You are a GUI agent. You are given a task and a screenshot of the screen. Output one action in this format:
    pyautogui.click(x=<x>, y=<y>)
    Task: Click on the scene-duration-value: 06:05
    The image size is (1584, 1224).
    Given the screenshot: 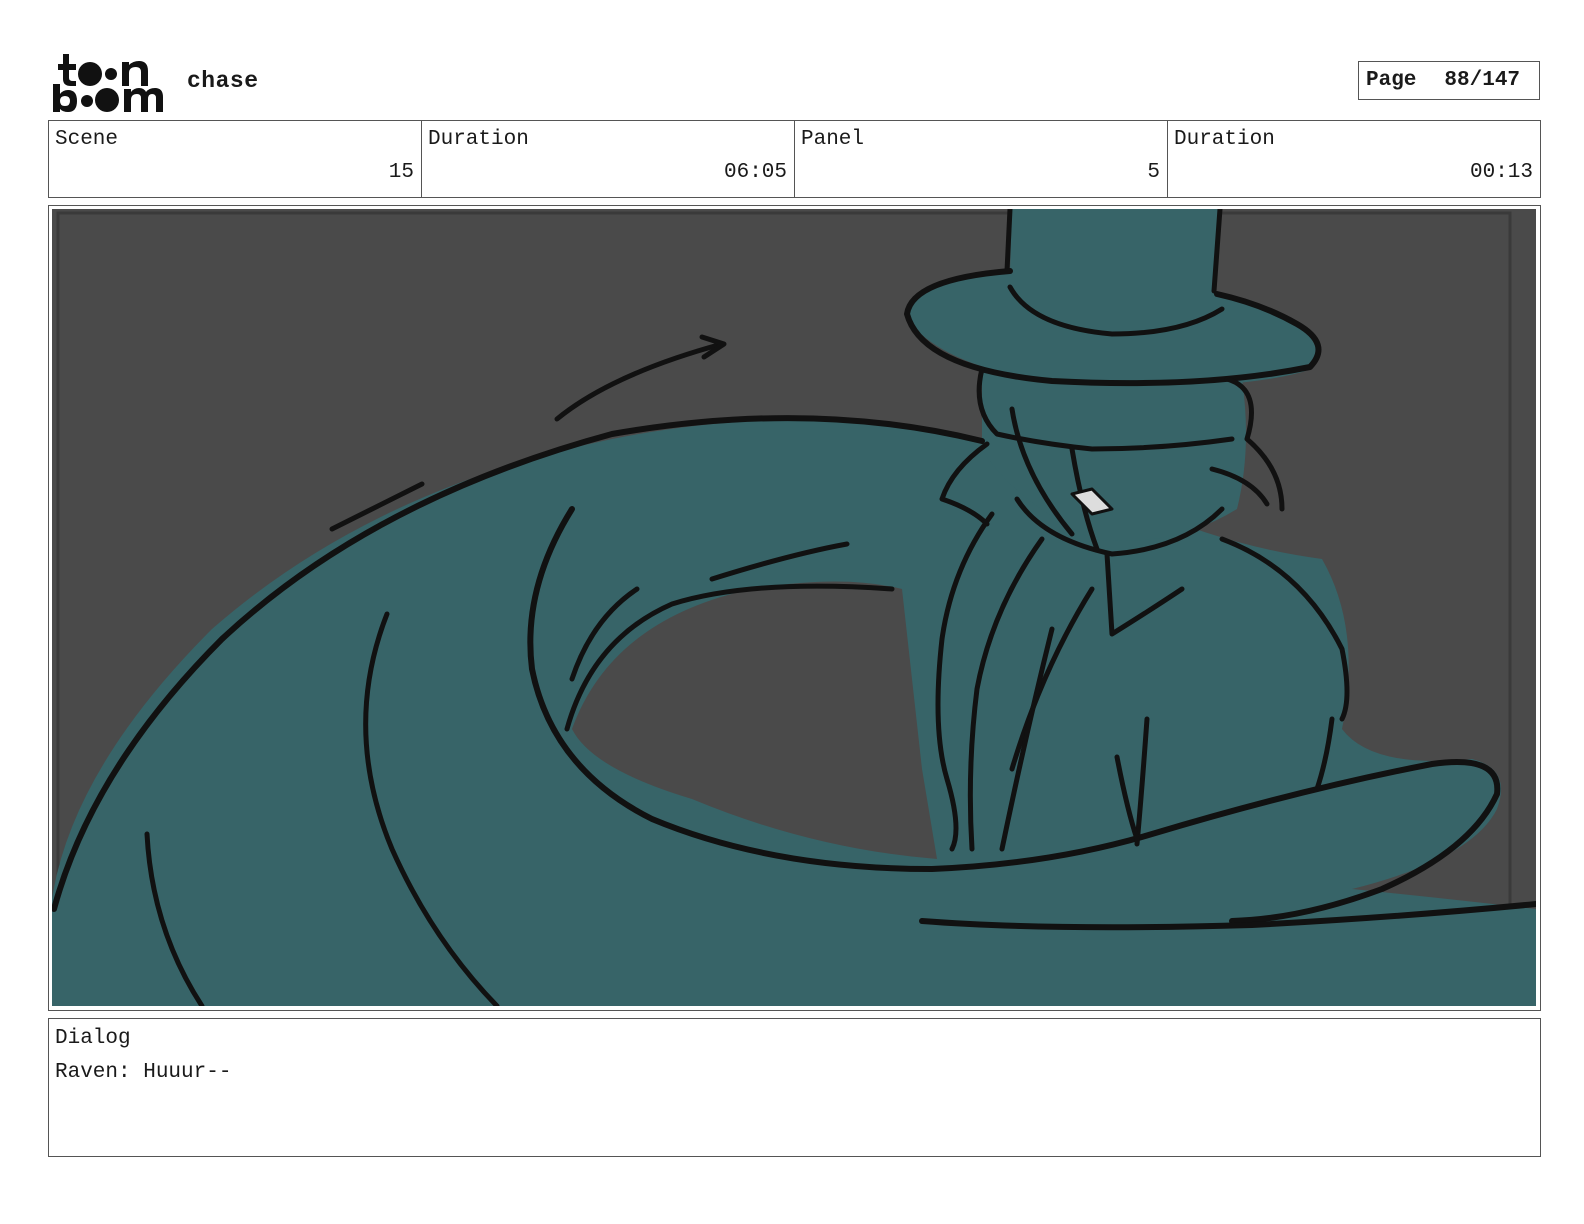 What is the action you would take?
    pyautogui.click(x=755, y=172)
    